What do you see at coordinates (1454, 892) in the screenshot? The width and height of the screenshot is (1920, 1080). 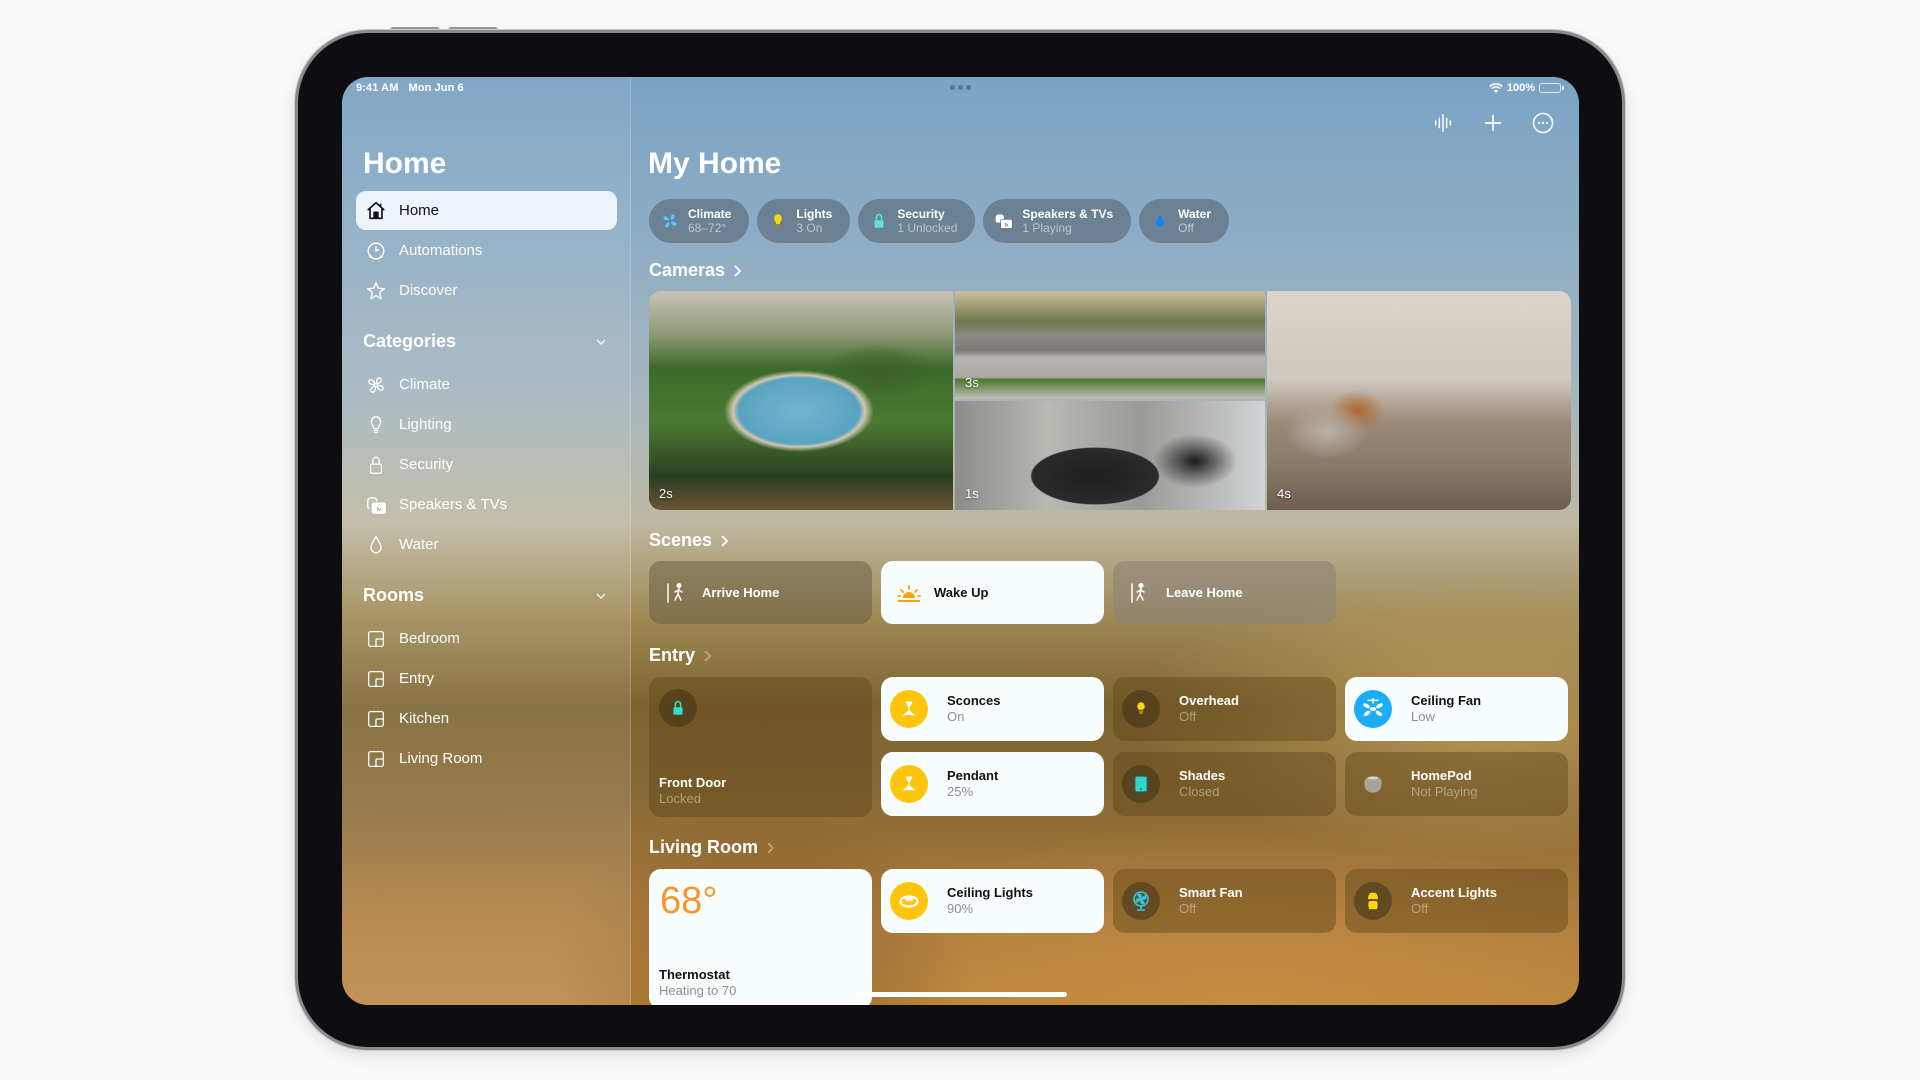 I see `tile-name: Accent Lights` at bounding box center [1454, 892].